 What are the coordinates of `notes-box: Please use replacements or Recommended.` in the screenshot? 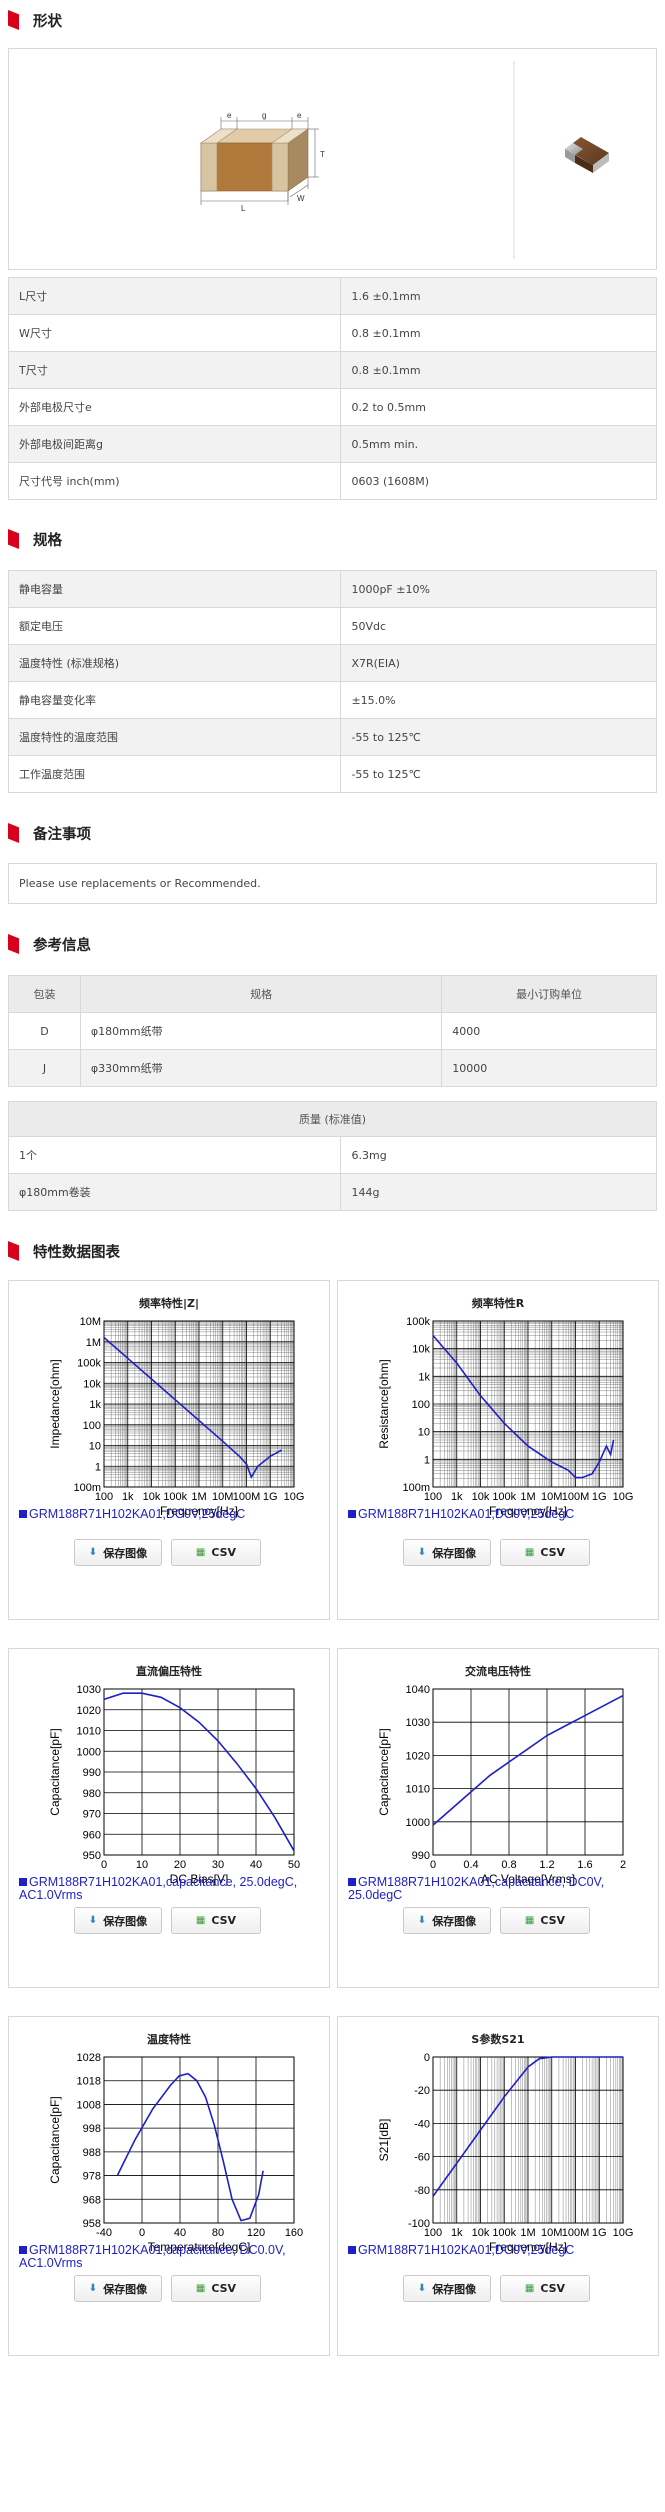 It's located at (332, 883).